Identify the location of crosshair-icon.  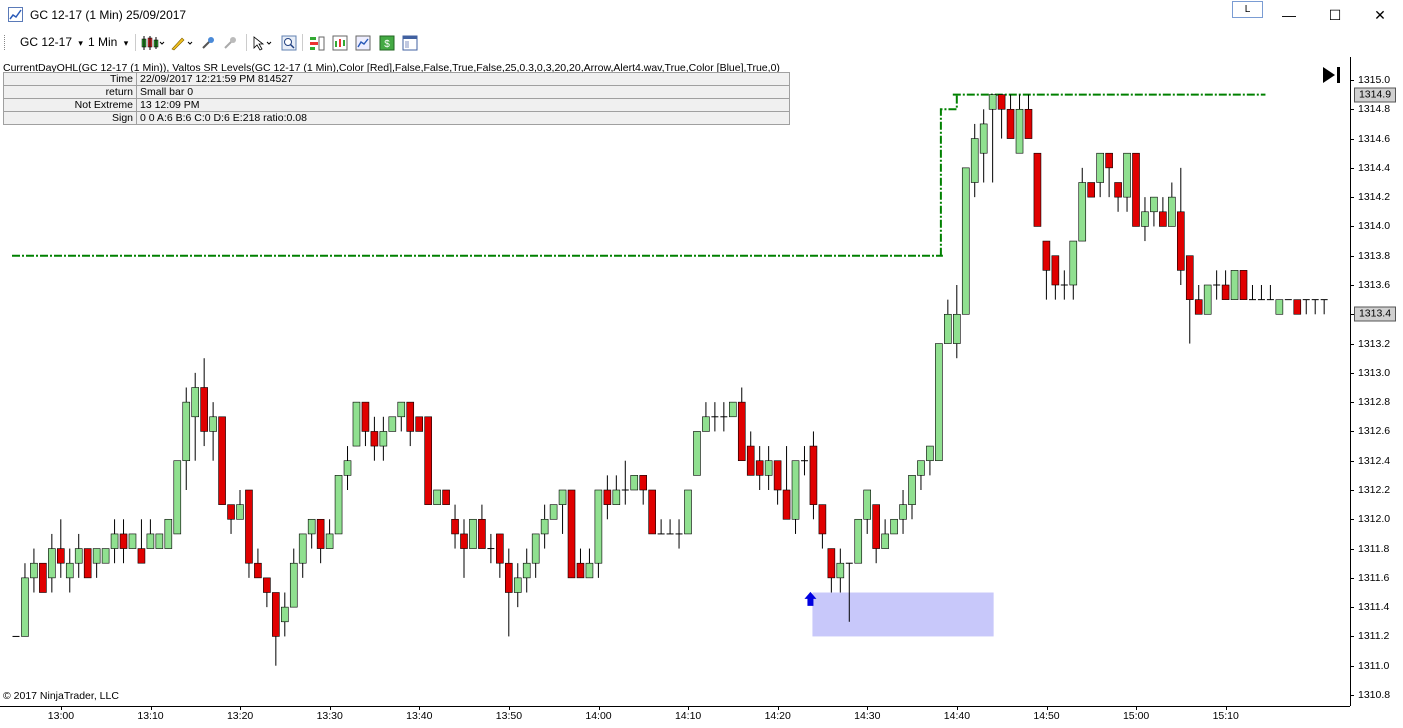
(208, 43).